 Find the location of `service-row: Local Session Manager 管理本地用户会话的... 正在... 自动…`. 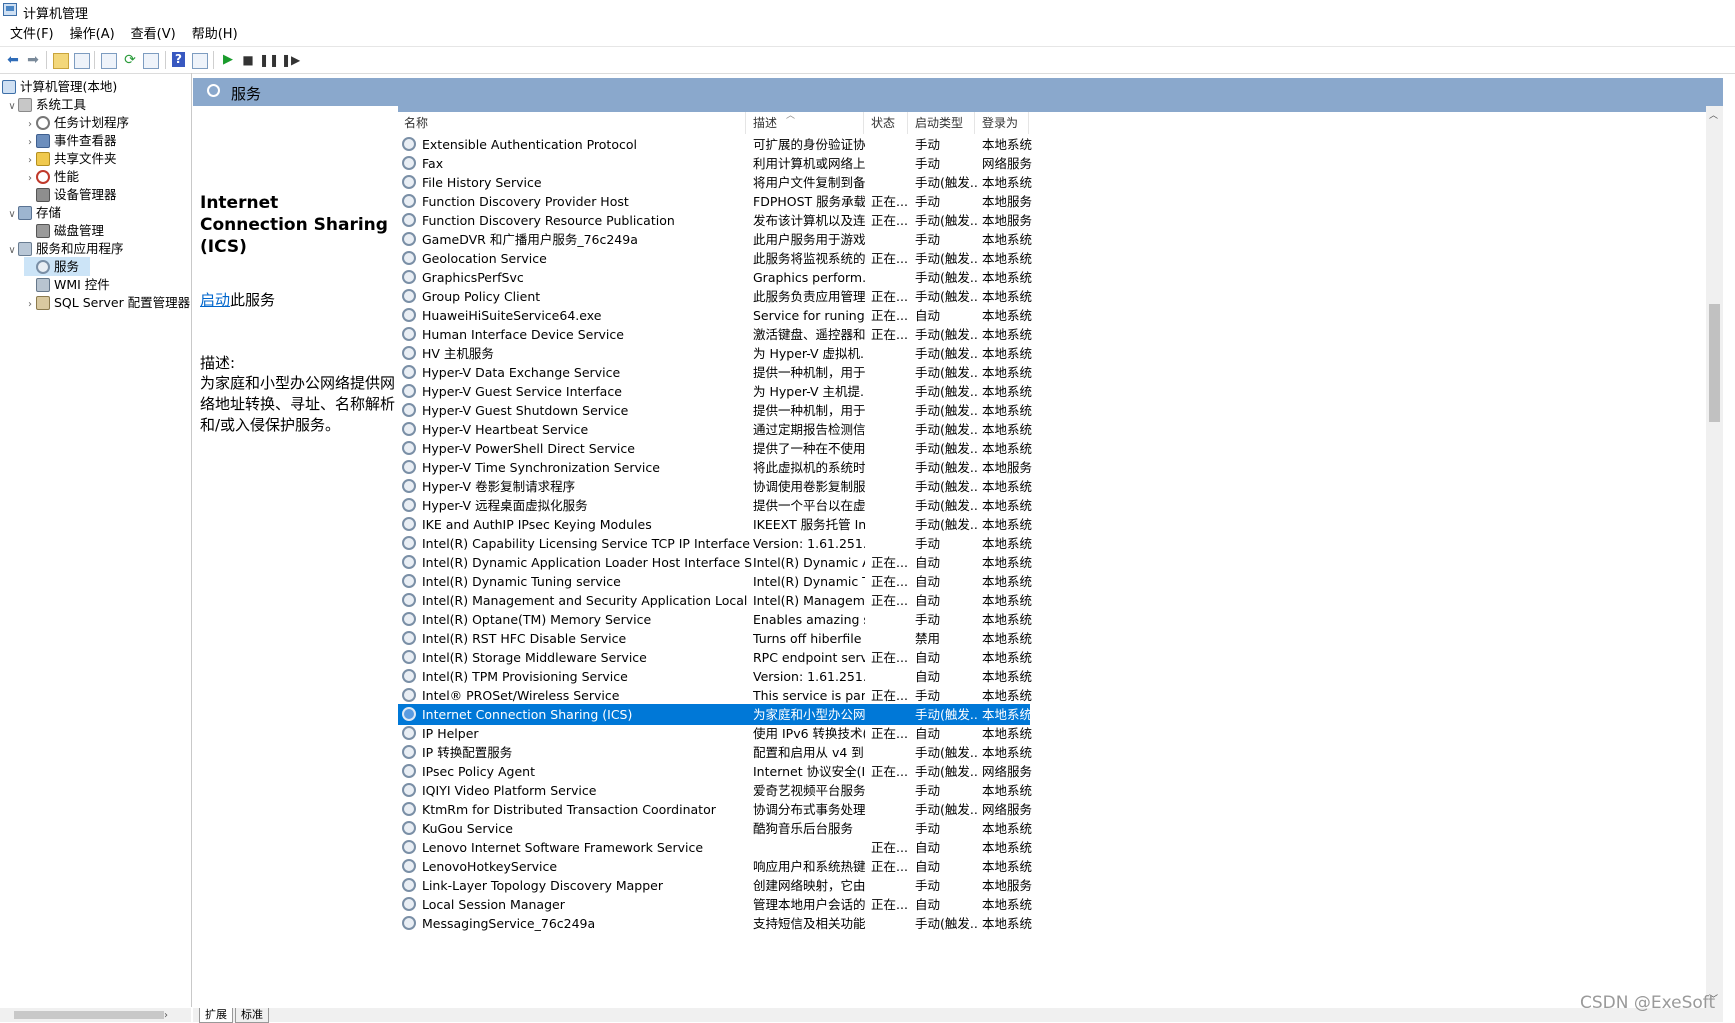

service-row: Local Session Manager 管理本地用户会话的... 正在... 自动… is located at coordinates (715, 904).